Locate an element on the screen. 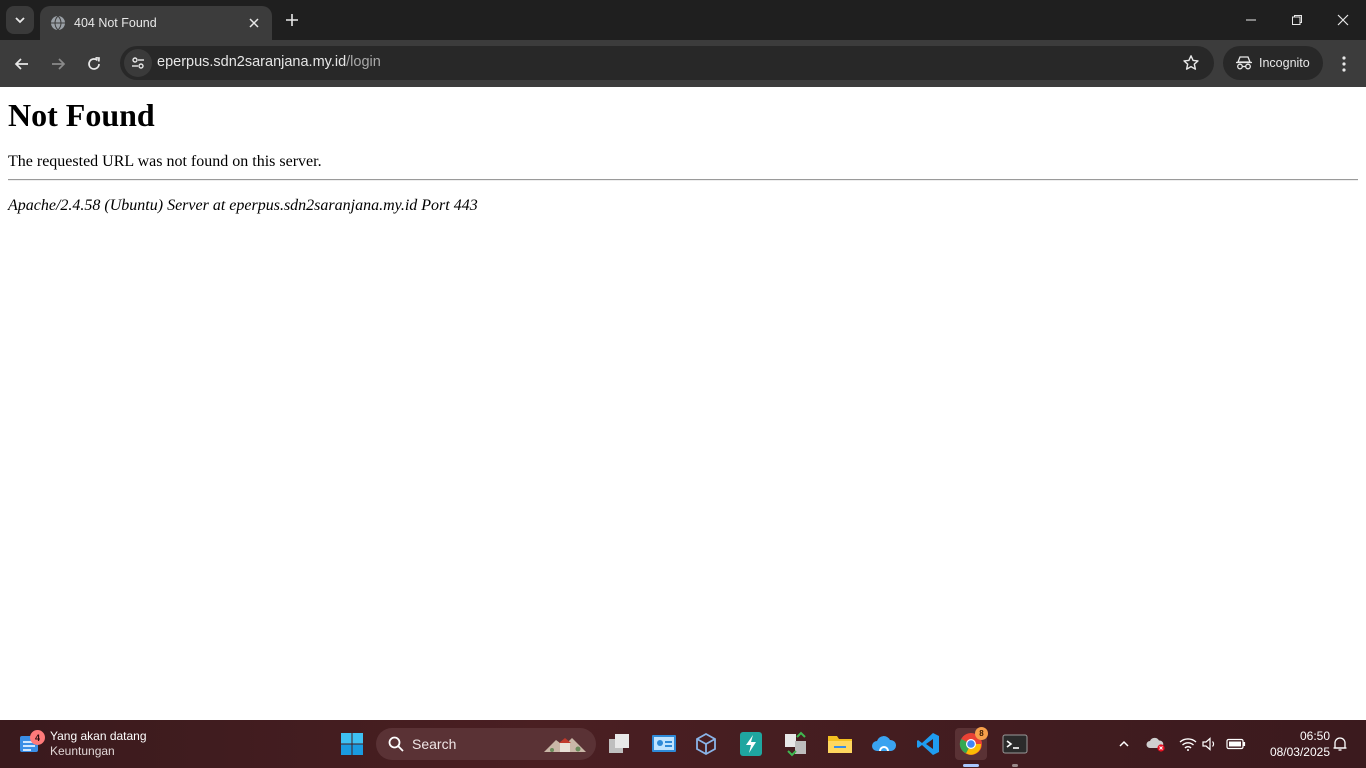  incognito-icon is located at coordinates (1244, 63).